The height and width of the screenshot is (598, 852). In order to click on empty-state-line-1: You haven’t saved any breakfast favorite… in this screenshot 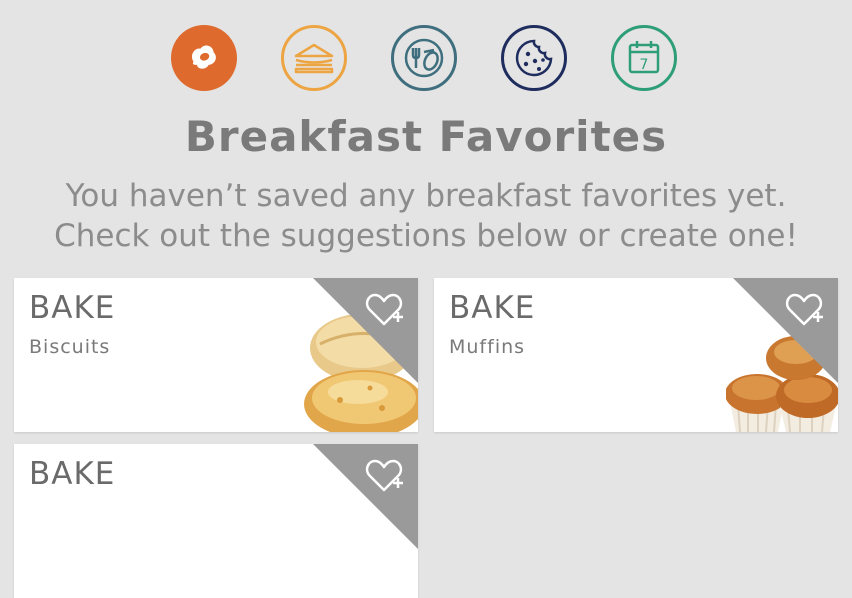, I will do `click(426, 196)`.